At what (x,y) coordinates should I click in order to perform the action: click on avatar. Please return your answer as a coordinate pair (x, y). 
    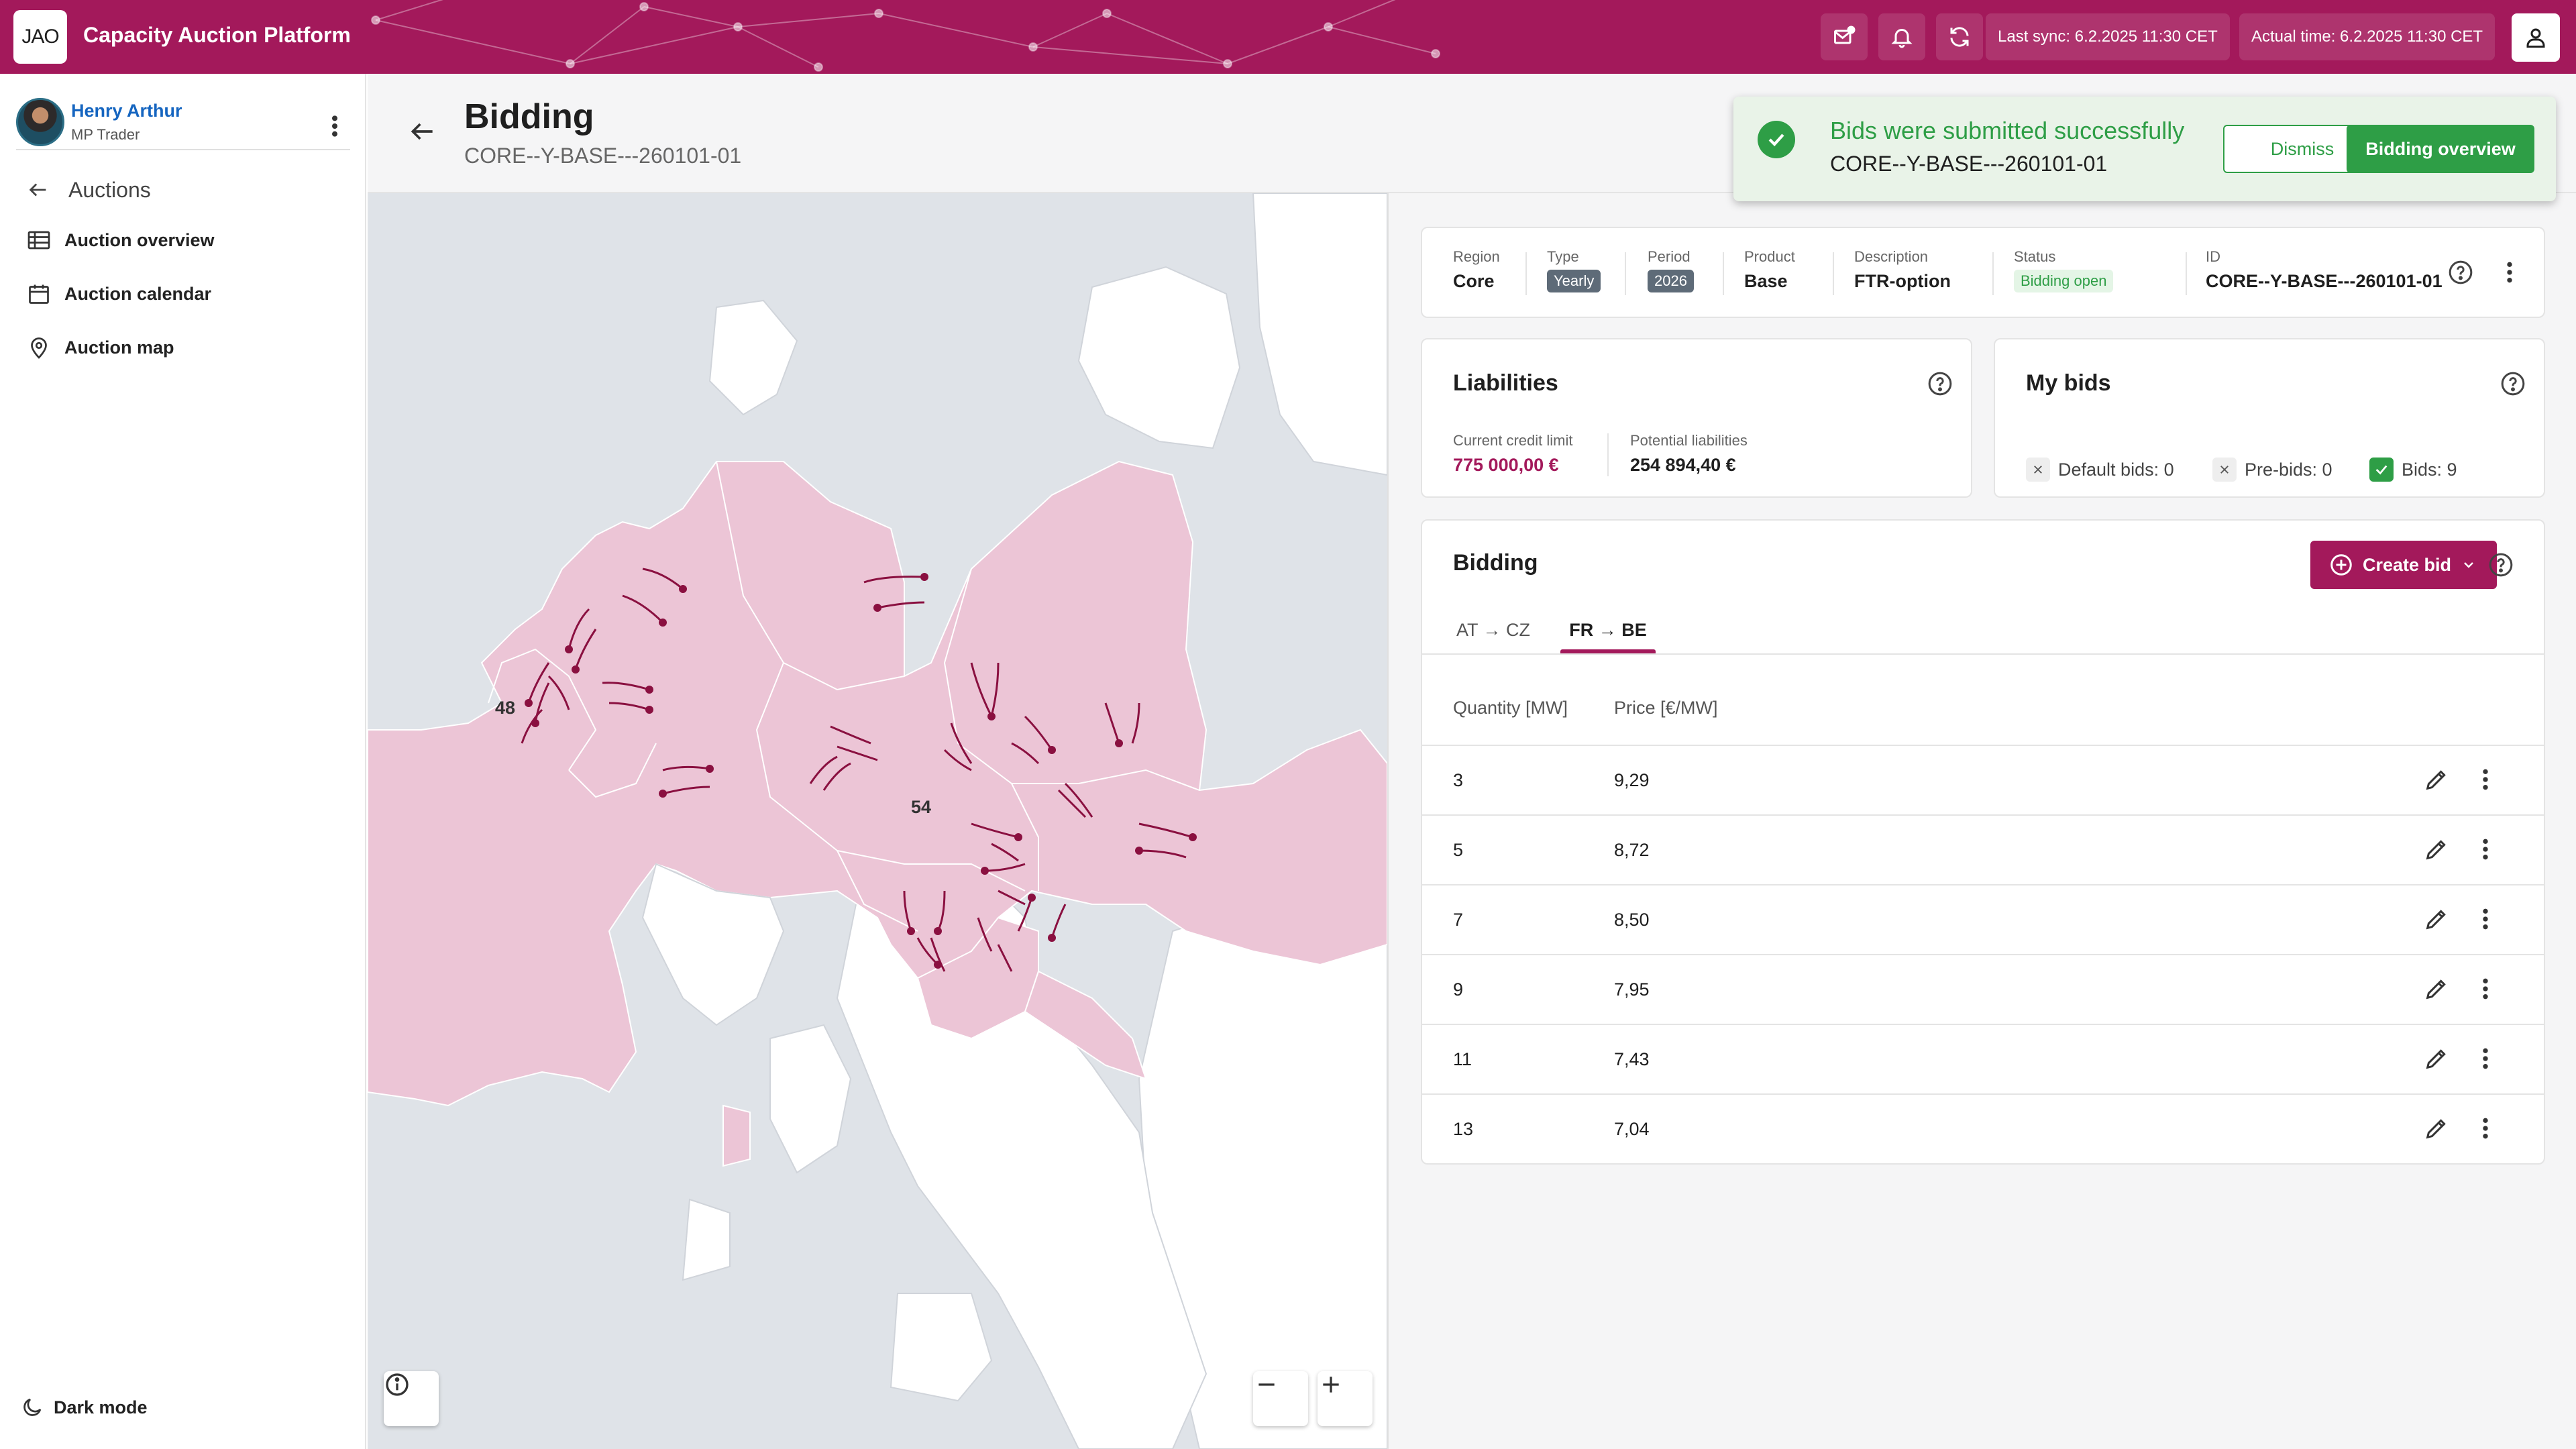
    Looking at the image, I should click on (40, 122).